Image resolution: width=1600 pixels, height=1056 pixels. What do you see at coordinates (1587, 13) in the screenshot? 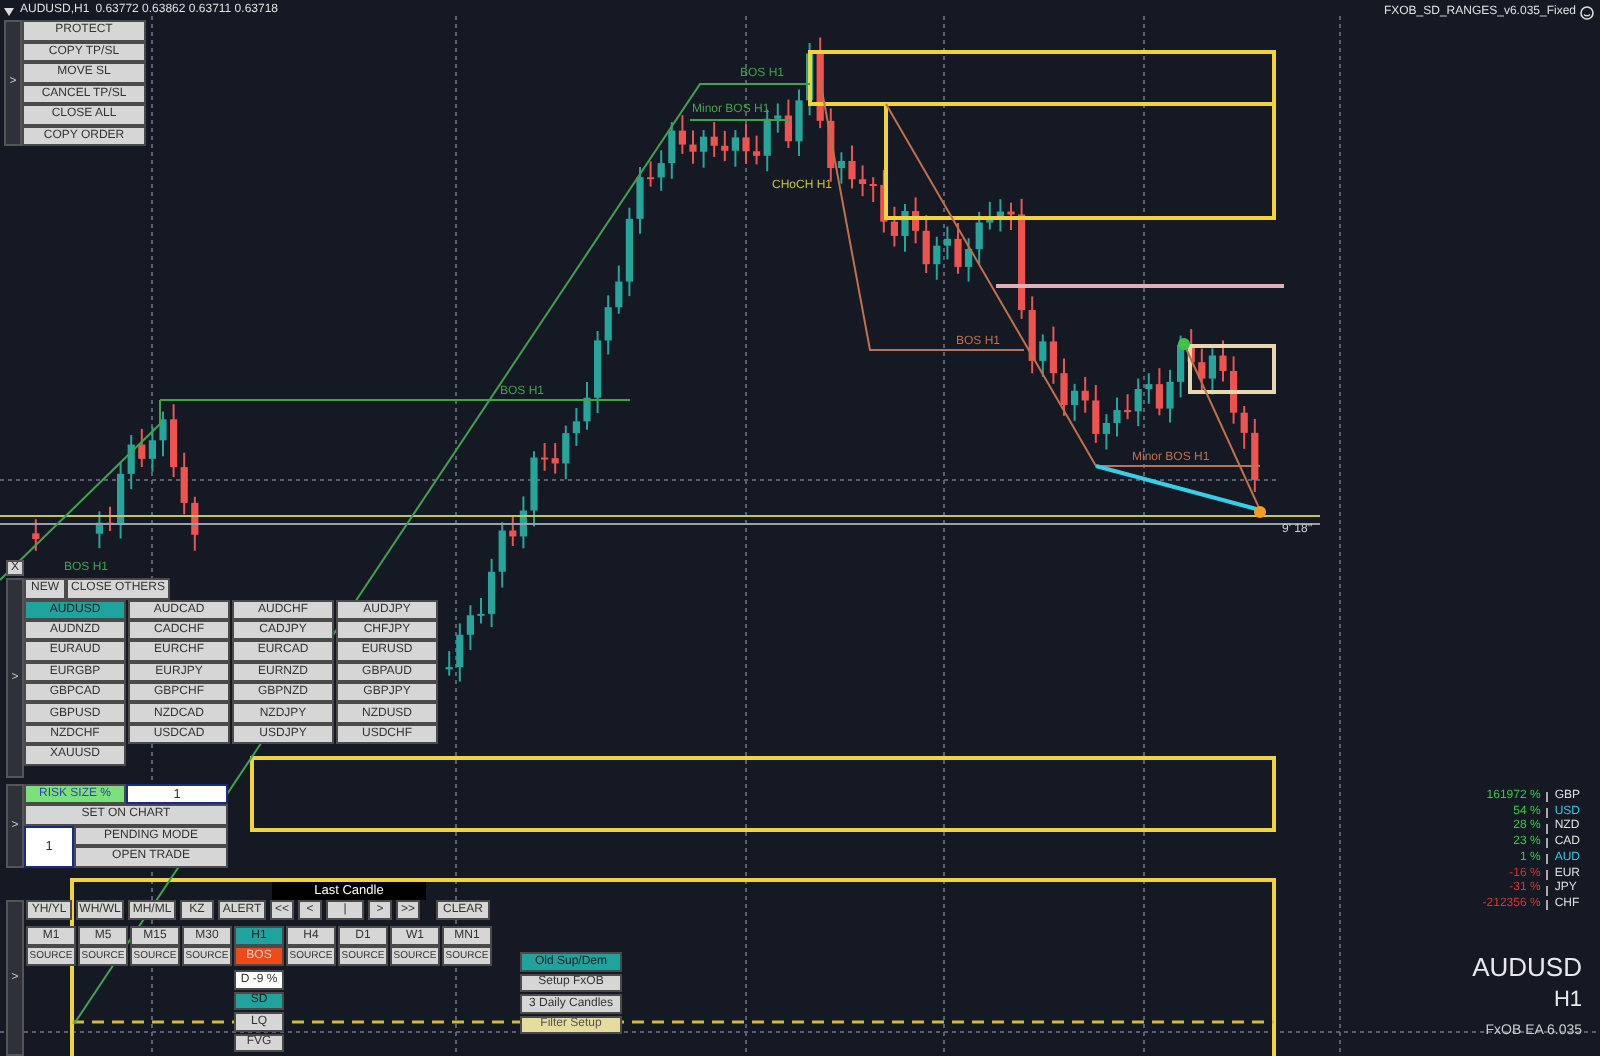
I see `smiley-icon` at bounding box center [1587, 13].